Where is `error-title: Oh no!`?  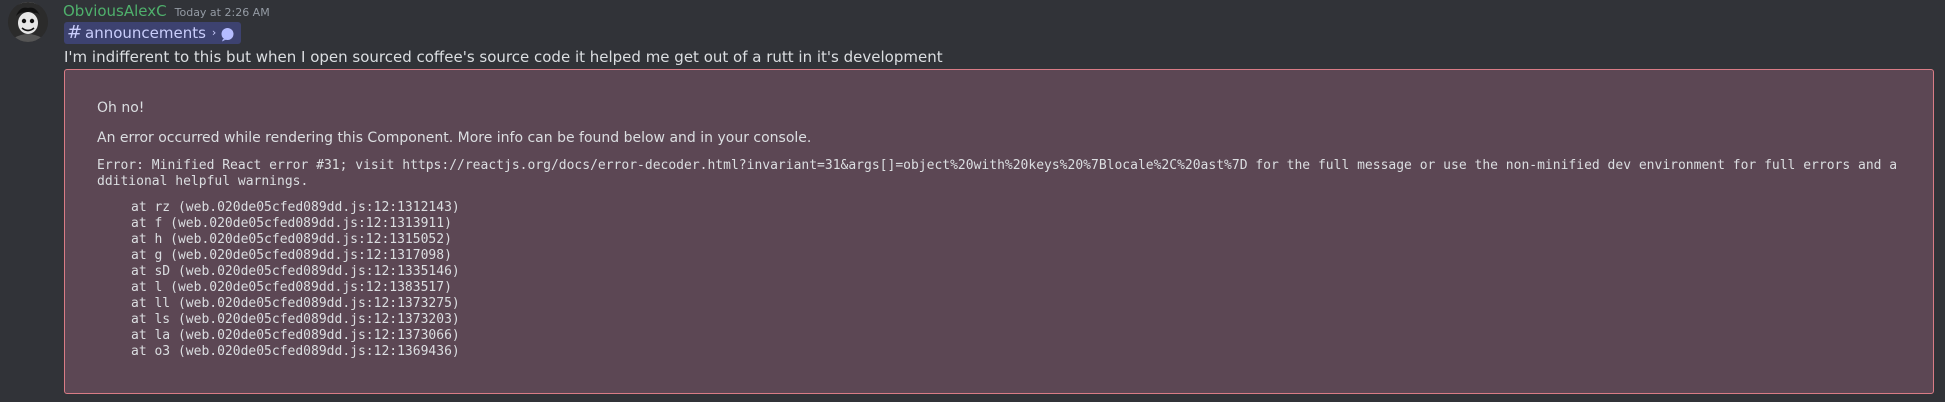 error-title: Oh no! is located at coordinates (121, 108).